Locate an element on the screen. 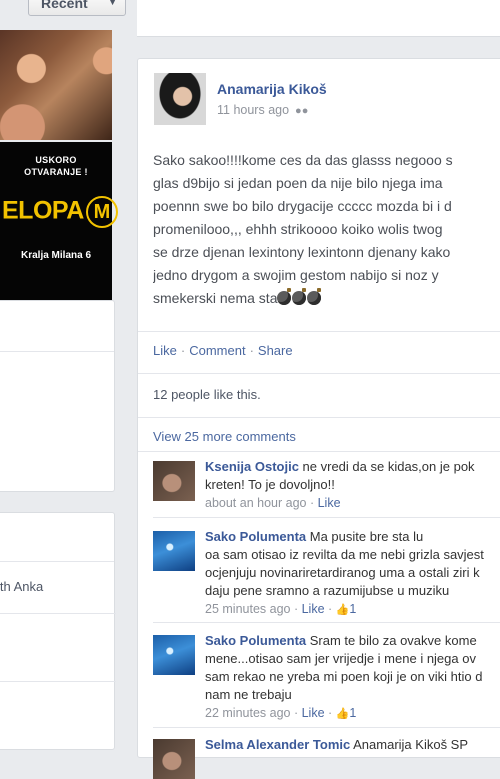 This screenshot has width=500, height=779. post-text-line-last: smekerski nema sta is located at coordinates (326, 298).